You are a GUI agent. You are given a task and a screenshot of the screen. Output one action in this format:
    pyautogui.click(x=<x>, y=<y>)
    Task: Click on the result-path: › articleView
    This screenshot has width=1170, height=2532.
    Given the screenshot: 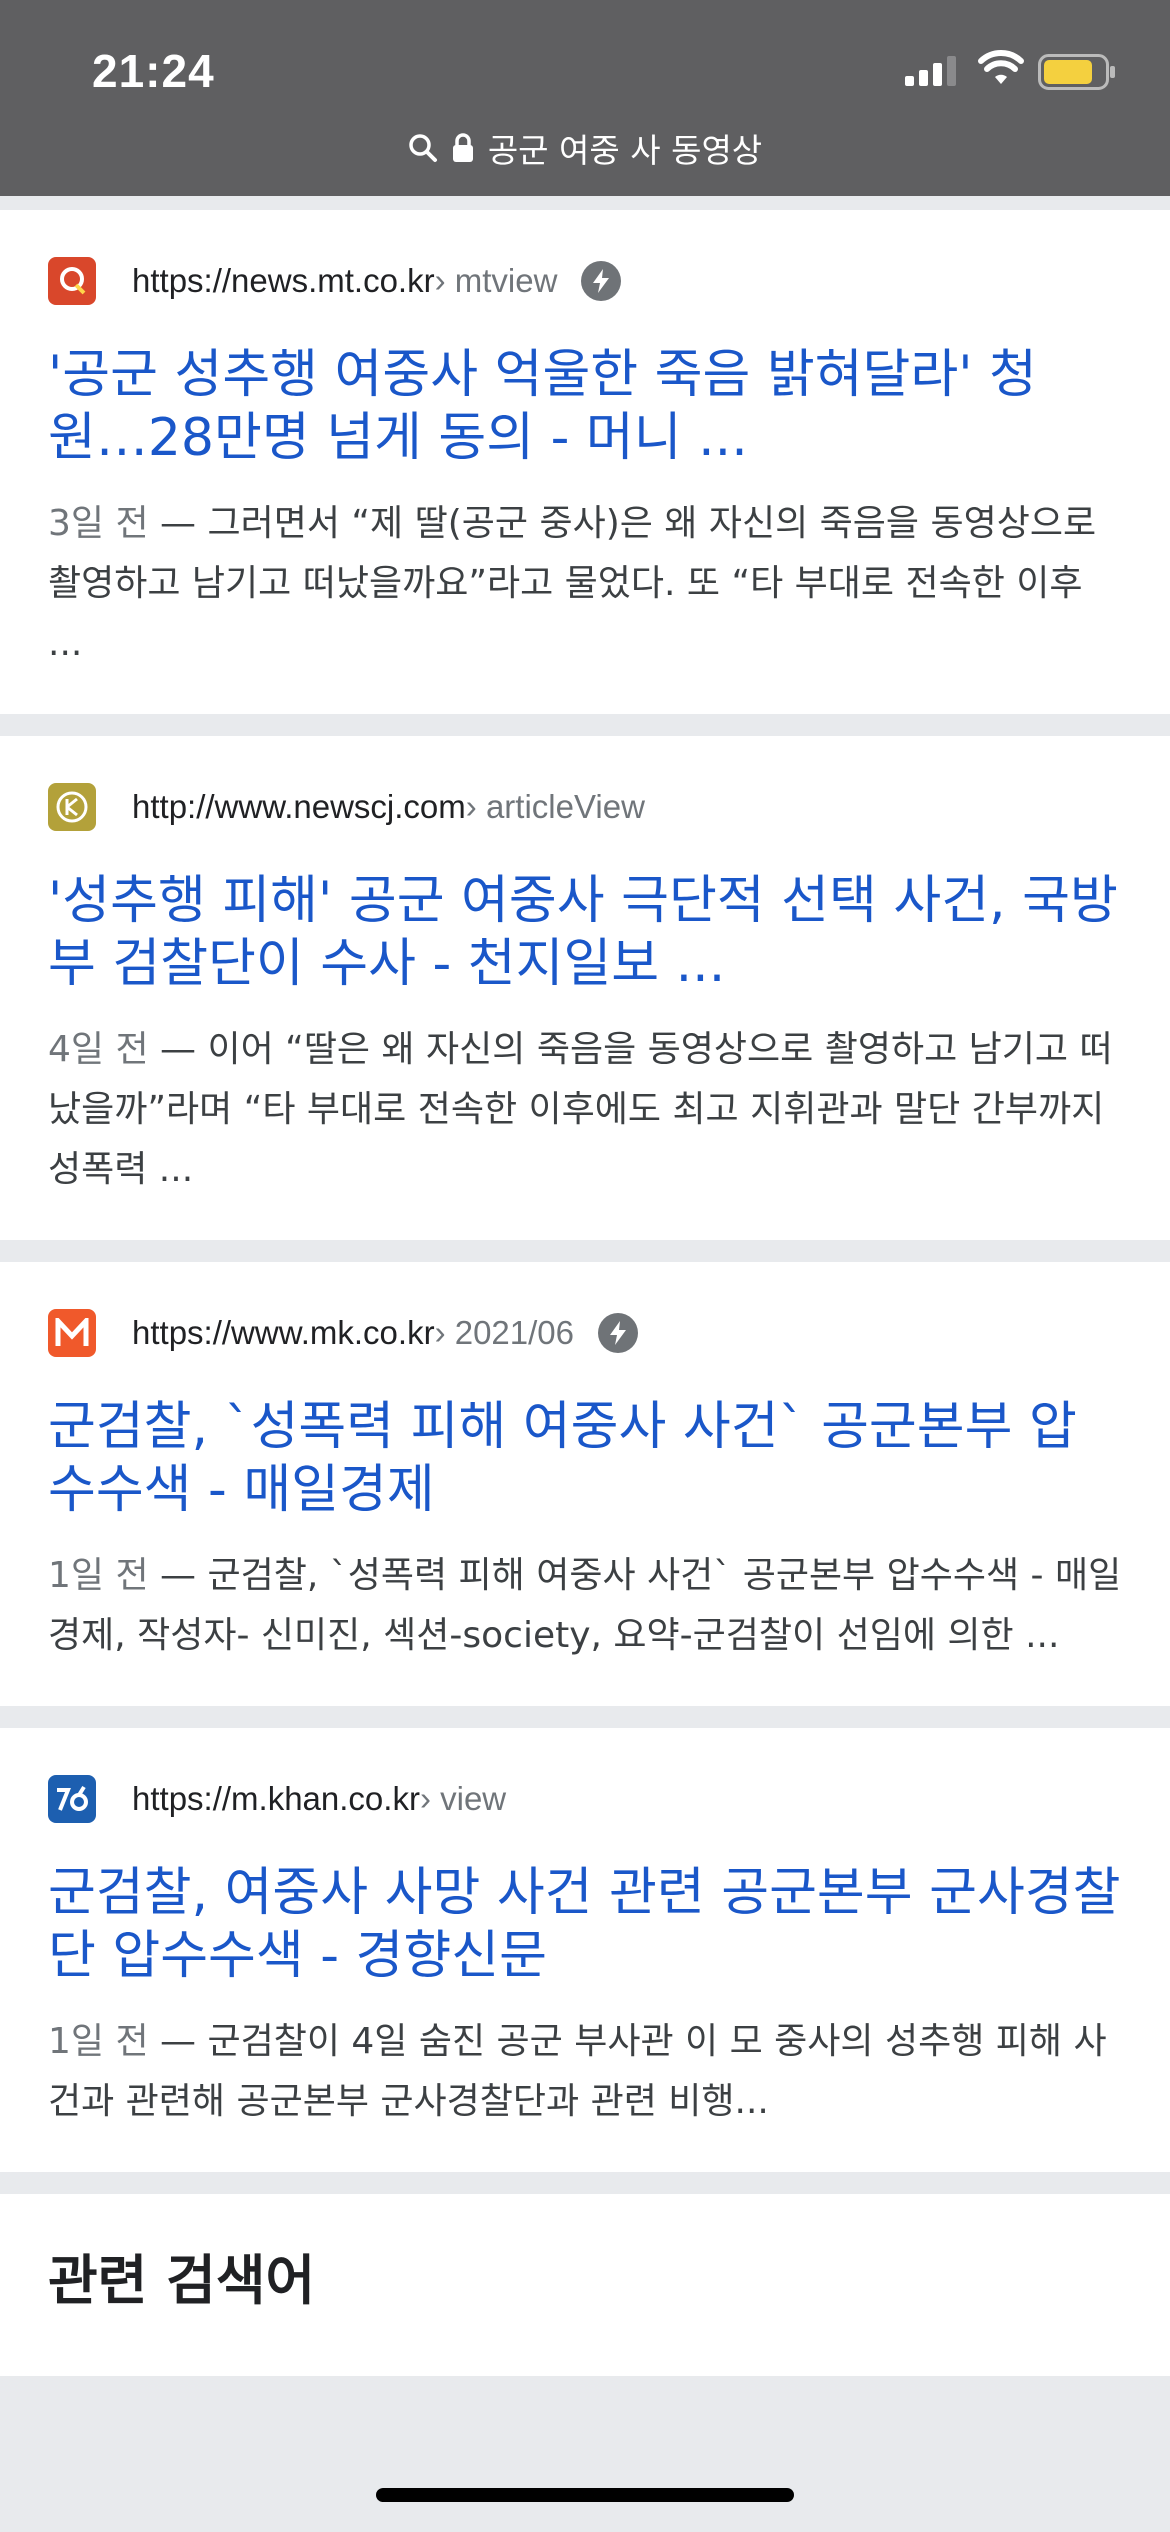 What is the action you would take?
    pyautogui.click(x=555, y=806)
    